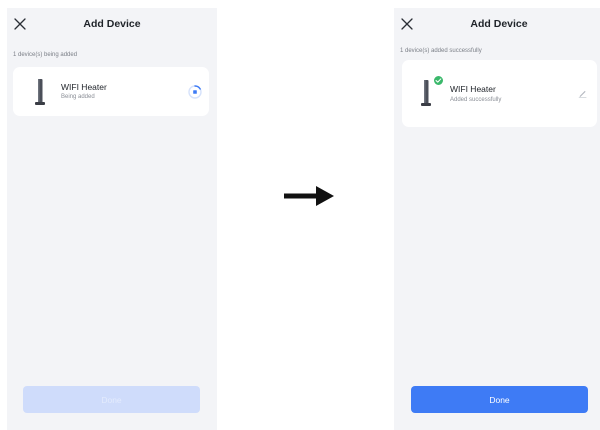 The height and width of the screenshot is (430, 600). Describe the element at coordinates (476, 100) in the screenshot. I see `device-status: Added successfully` at that location.